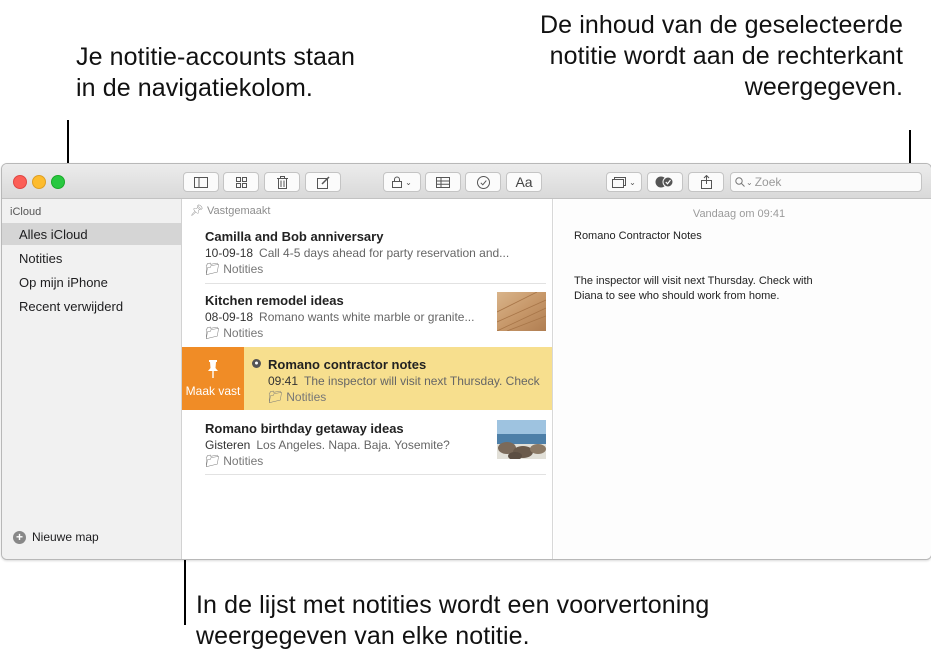  Describe the element at coordinates (20, 182) in the screenshot. I see `close-window-button` at that location.